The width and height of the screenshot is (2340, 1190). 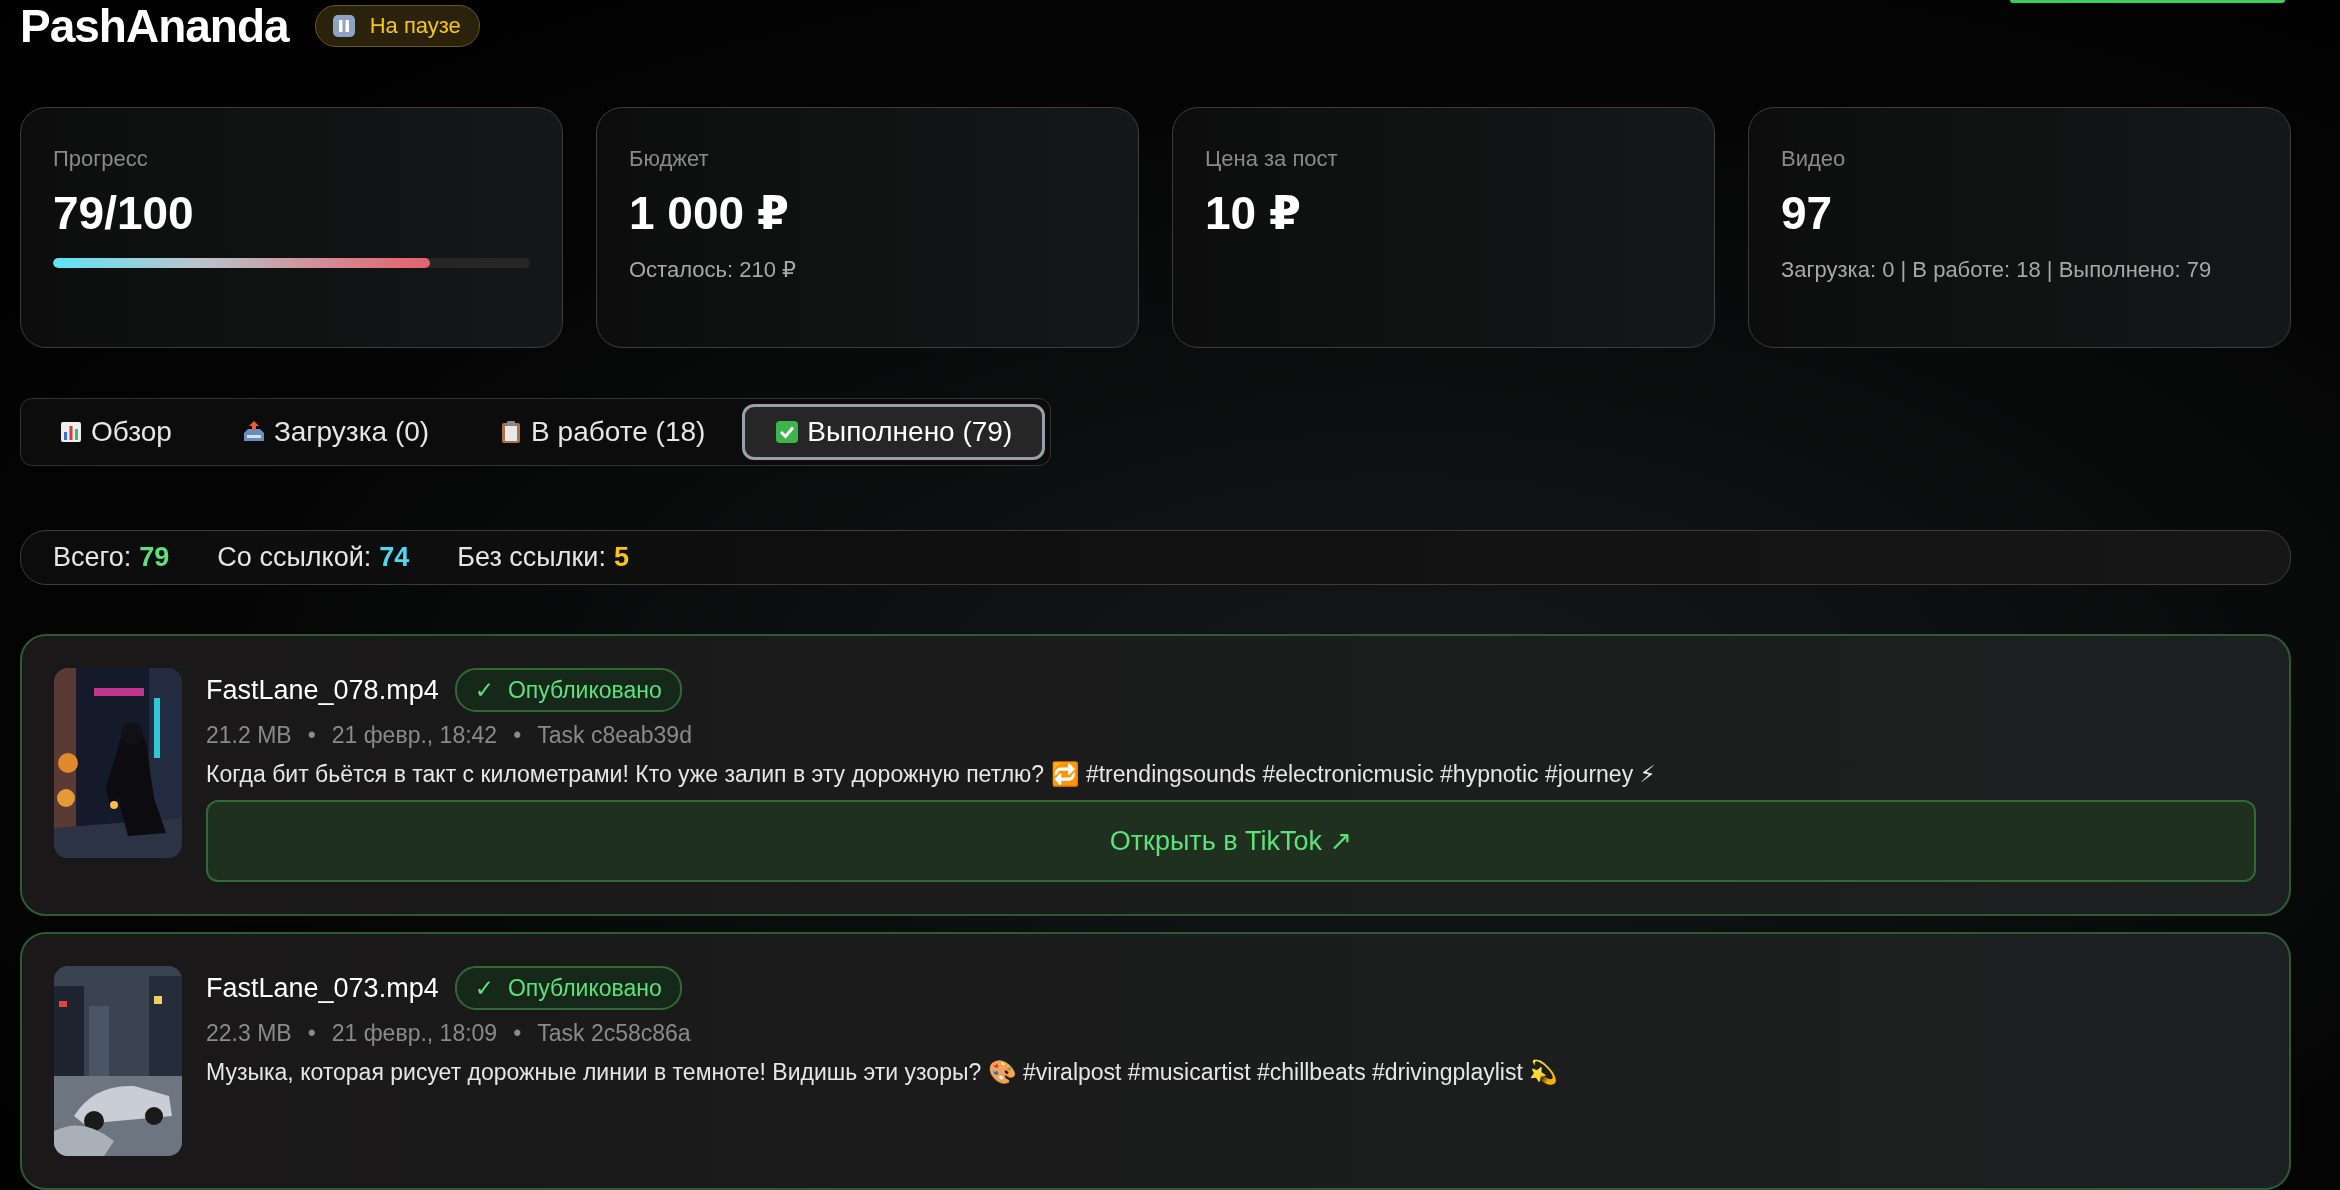 I want to click on stat-note: Осталось: 210 ₽, so click(x=713, y=270).